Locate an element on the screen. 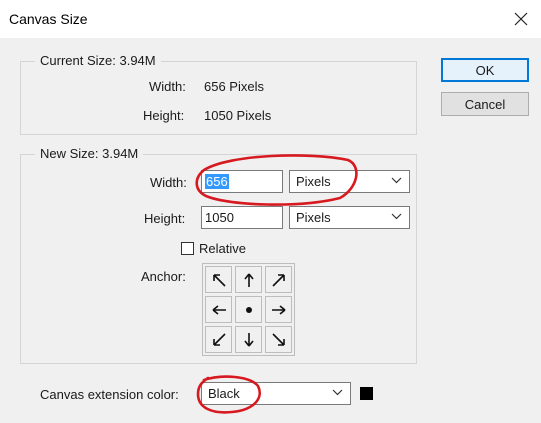 The width and height of the screenshot is (541, 423). new-height-input: 1050 is located at coordinates (242, 217).